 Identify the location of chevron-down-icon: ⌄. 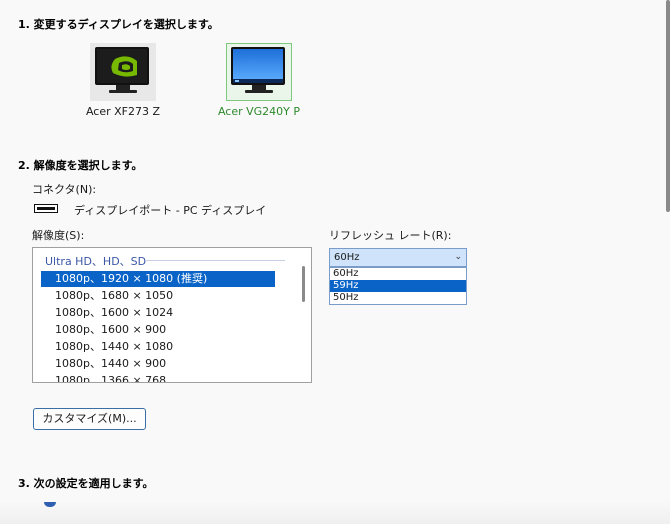
(458, 257).